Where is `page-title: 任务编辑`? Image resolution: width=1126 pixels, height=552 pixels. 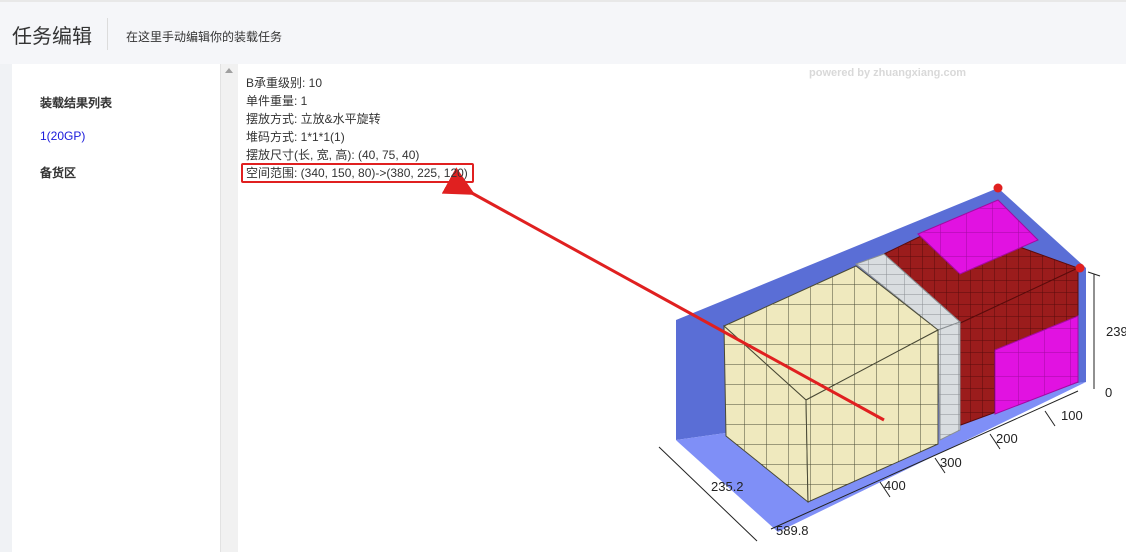
page-title: 任务编辑 is located at coordinates (52, 37).